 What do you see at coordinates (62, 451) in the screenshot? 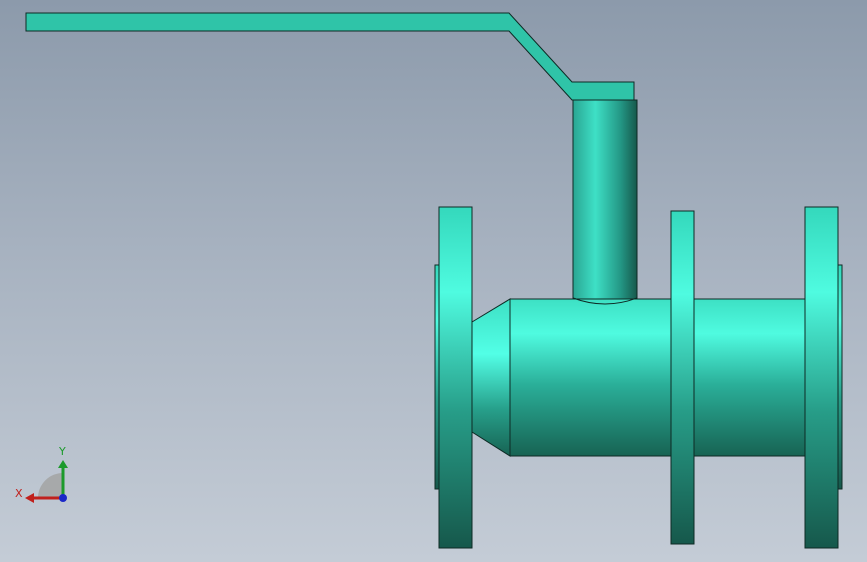
I see `y-axis-label: Y` at bounding box center [62, 451].